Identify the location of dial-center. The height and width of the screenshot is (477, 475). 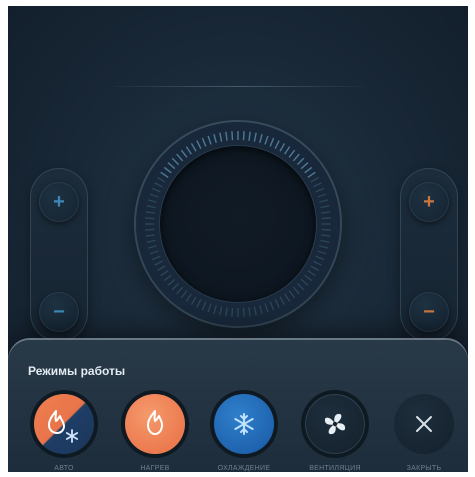
(238, 224).